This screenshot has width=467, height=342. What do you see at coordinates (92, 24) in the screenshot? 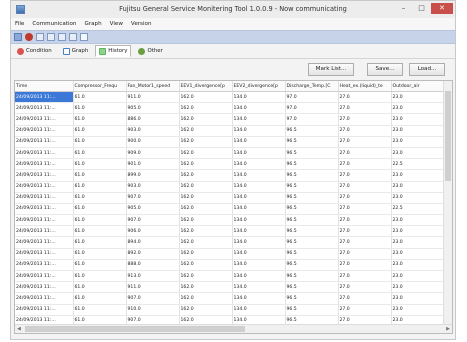
I see `menu-graph: Graph` at bounding box center [92, 24].